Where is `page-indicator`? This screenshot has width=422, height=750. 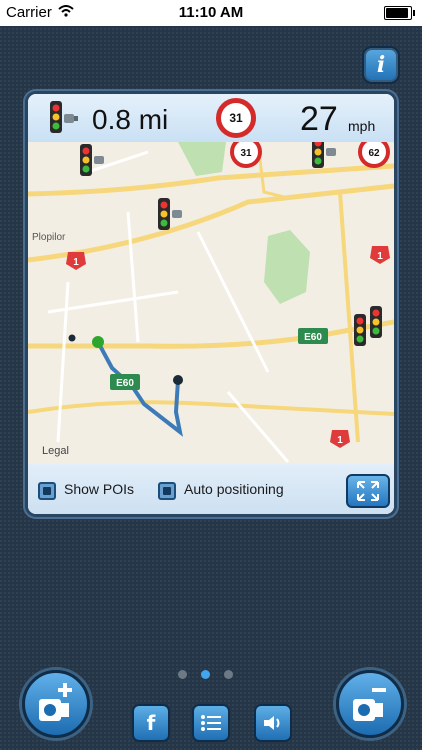
page-indicator is located at coordinates (205, 674).